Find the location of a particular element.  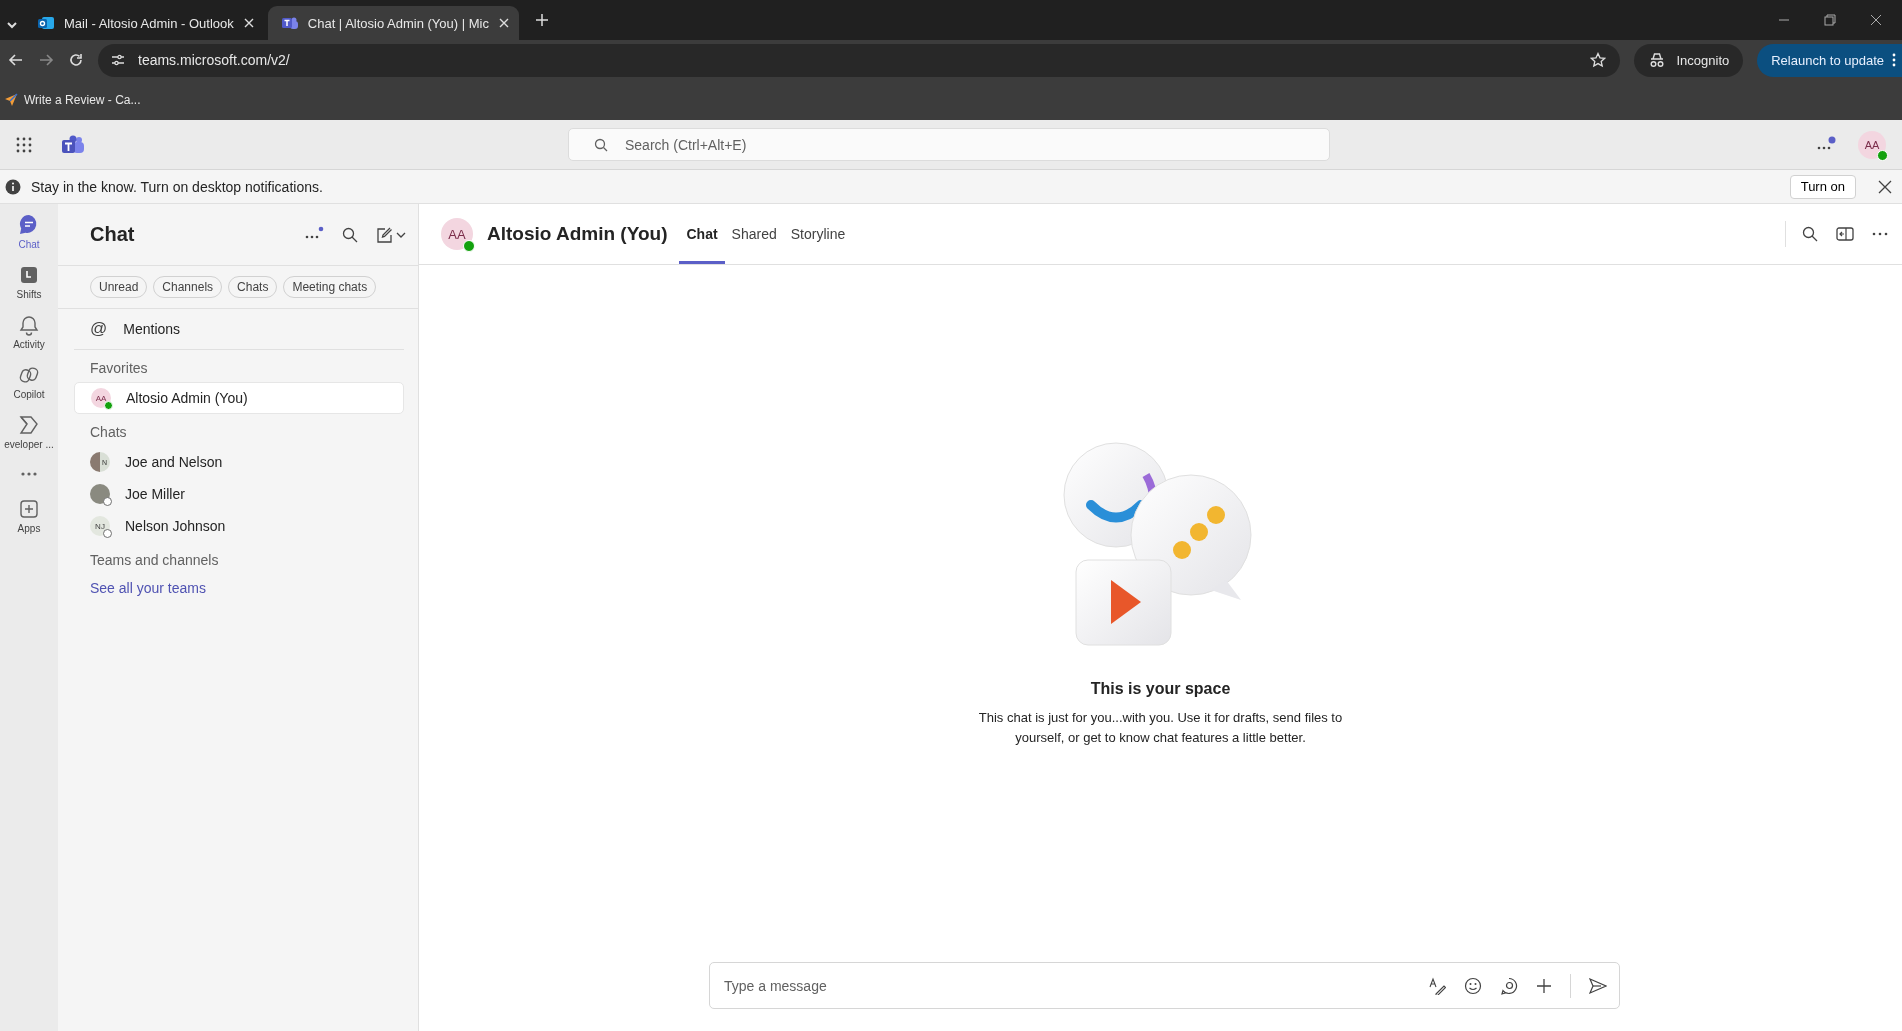

mentions-item: @ Mentions is located at coordinates (239, 329).